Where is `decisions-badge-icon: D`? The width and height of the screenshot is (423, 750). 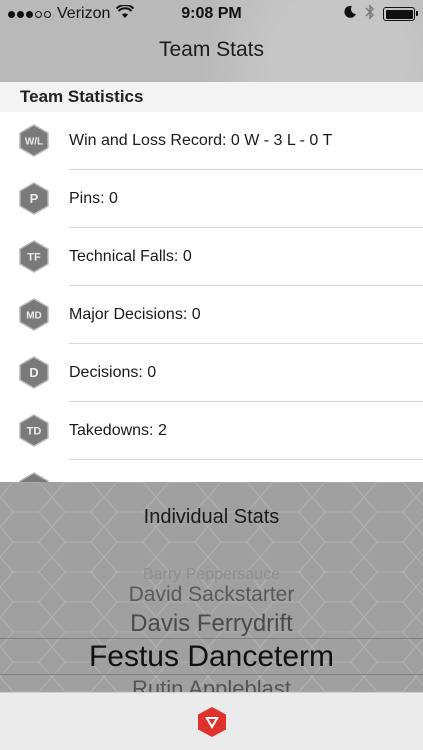 decisions-badge-icon: D is located at coordinates (34, 372).